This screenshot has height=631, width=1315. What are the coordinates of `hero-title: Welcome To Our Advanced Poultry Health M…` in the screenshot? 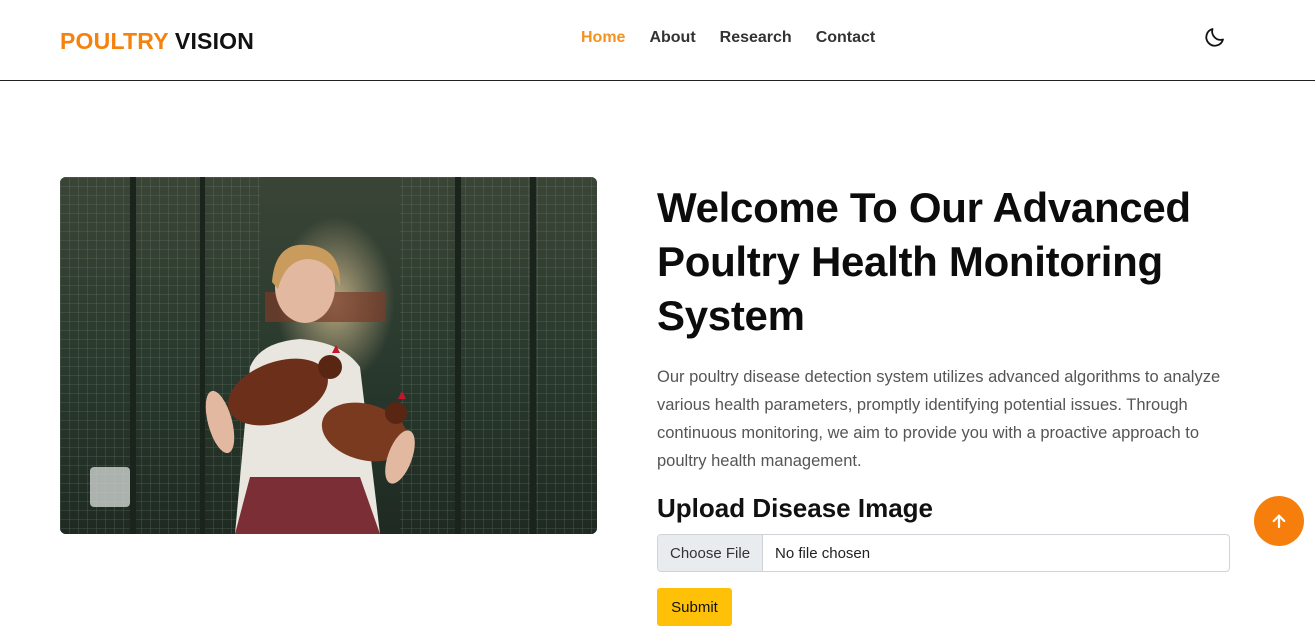 It's located at (924, 261).